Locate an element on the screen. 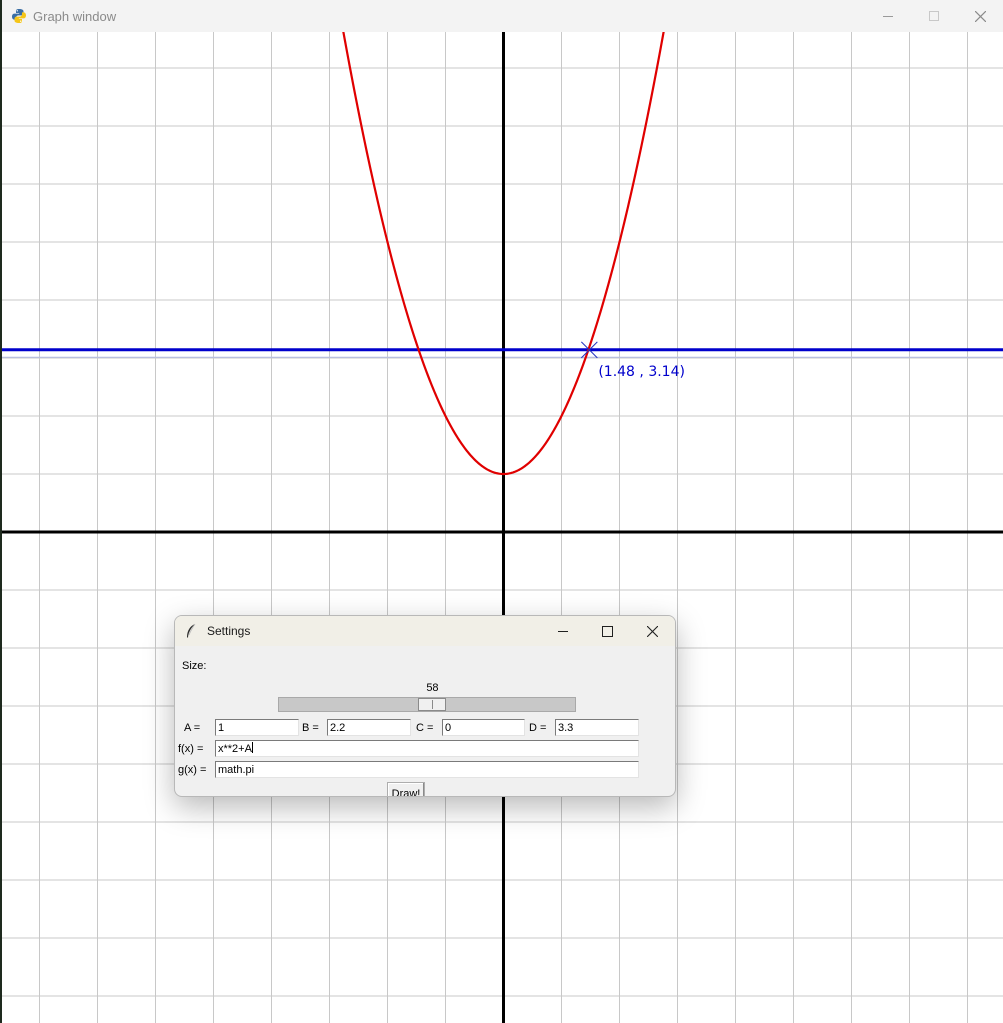 This screenshot has height=1023, width=1003. feather-icon is located at coordinates (191, 630).